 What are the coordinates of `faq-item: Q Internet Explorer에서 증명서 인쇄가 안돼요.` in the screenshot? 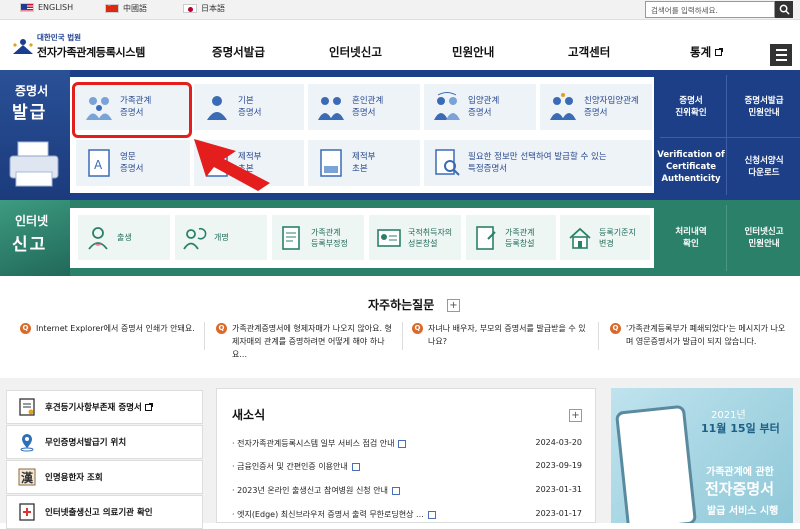 It's located at (110, 328).